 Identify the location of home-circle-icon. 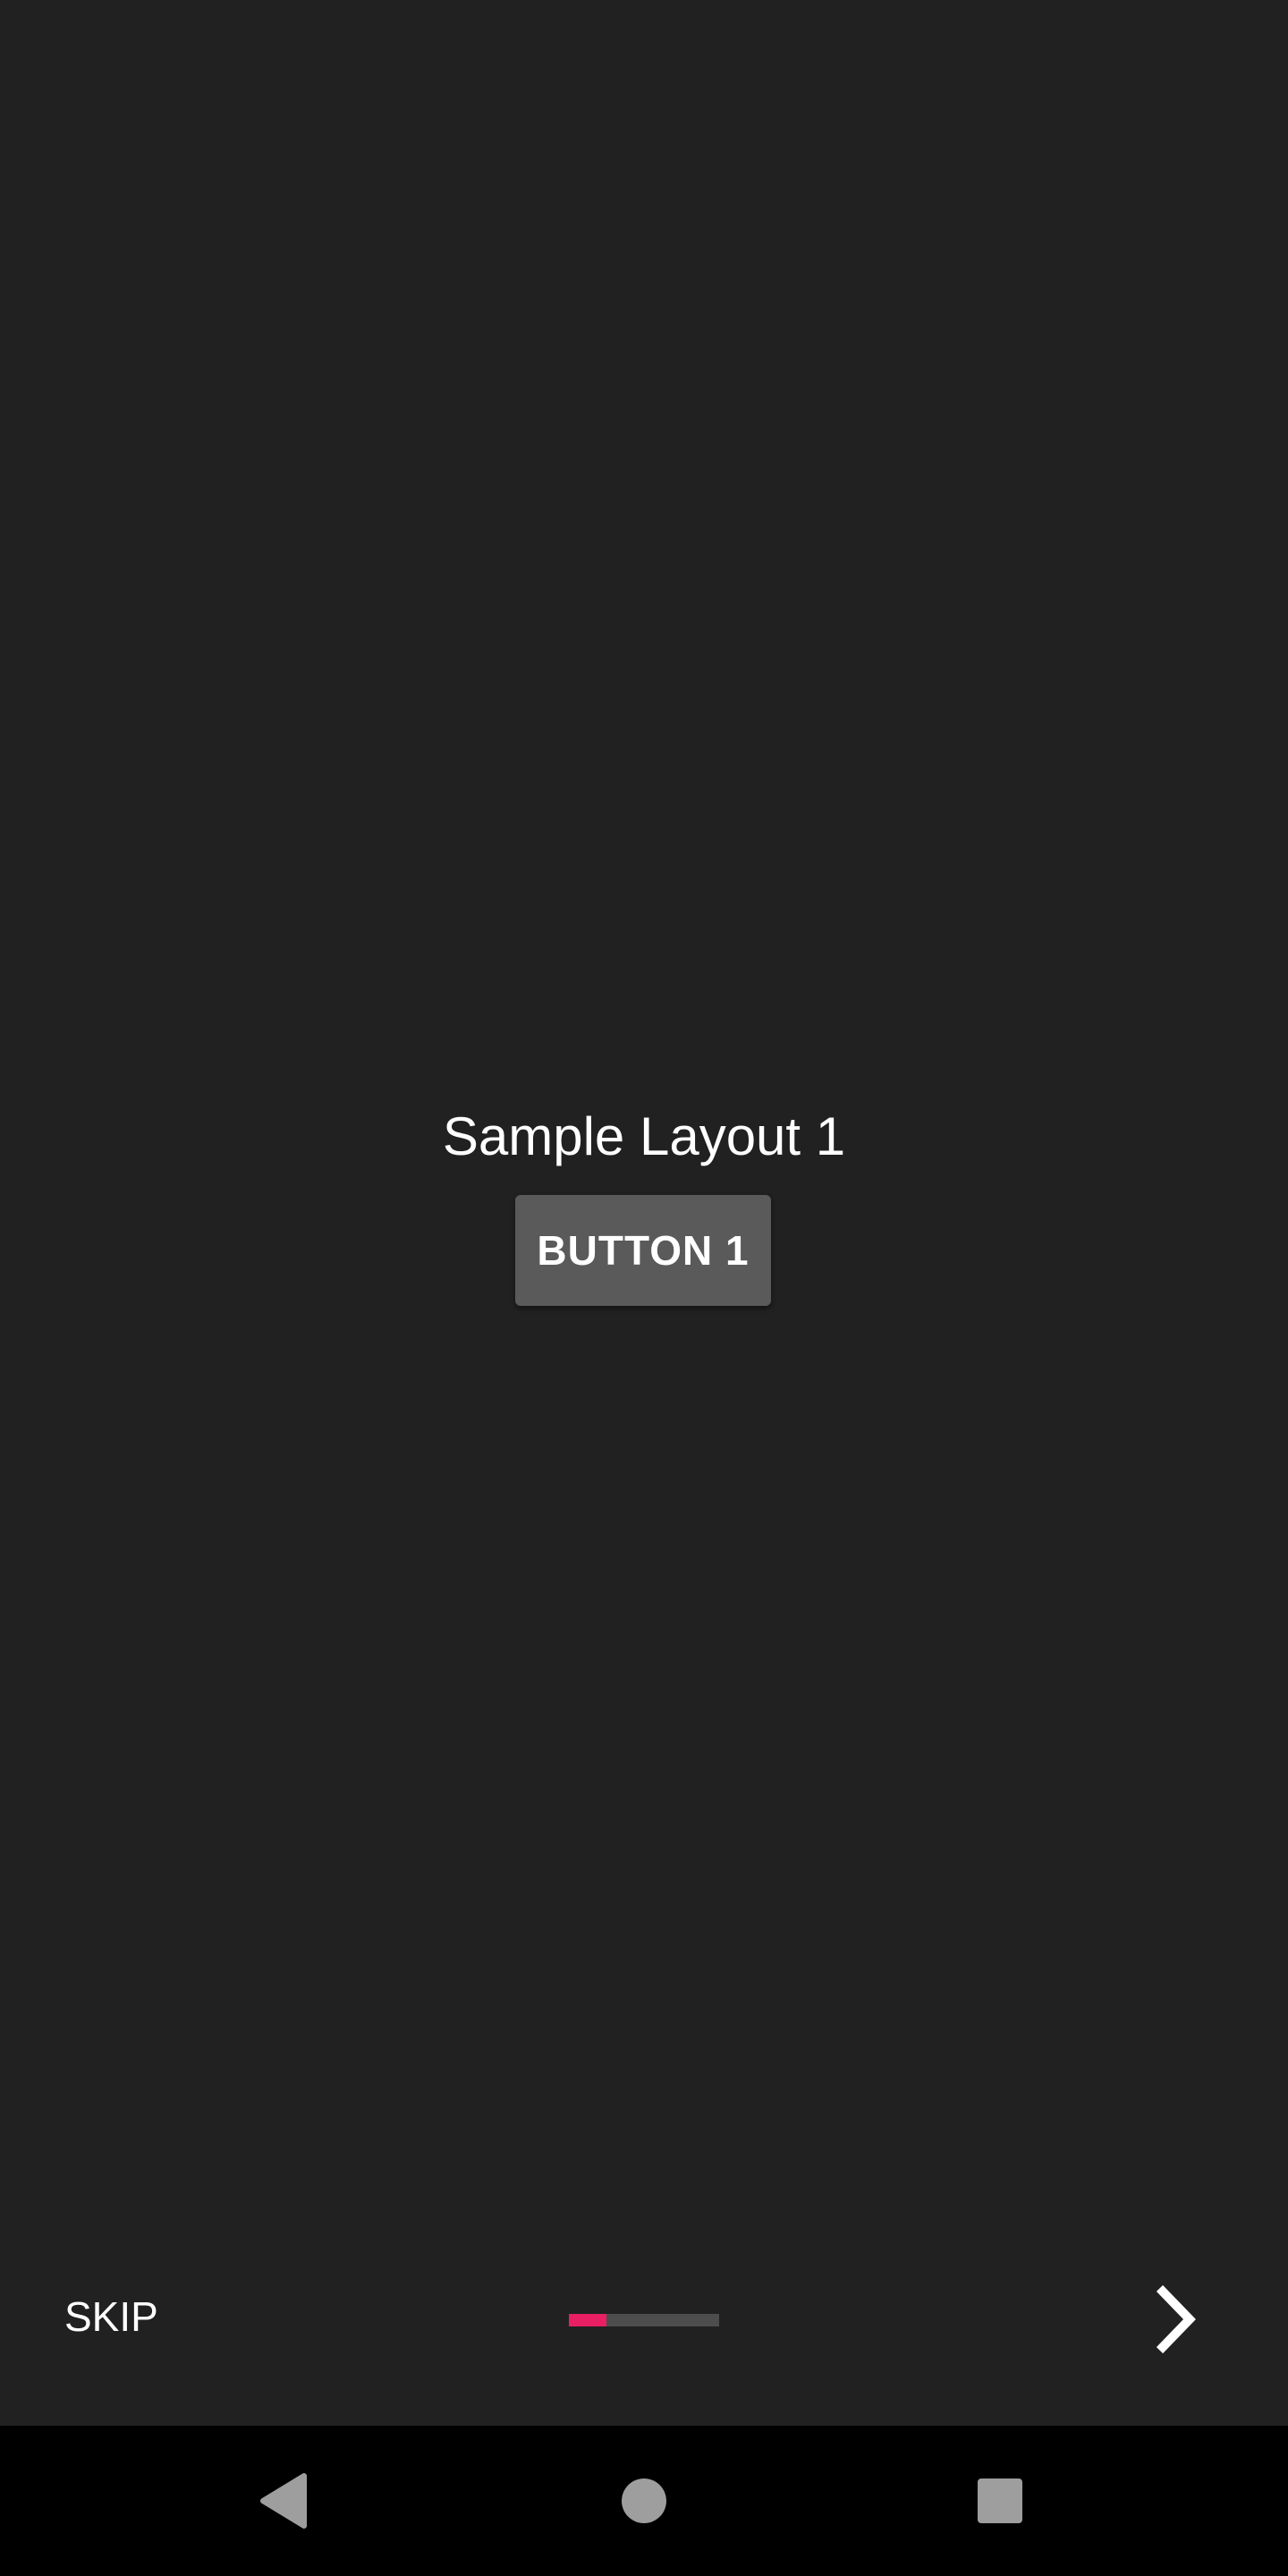
(644, 2501).